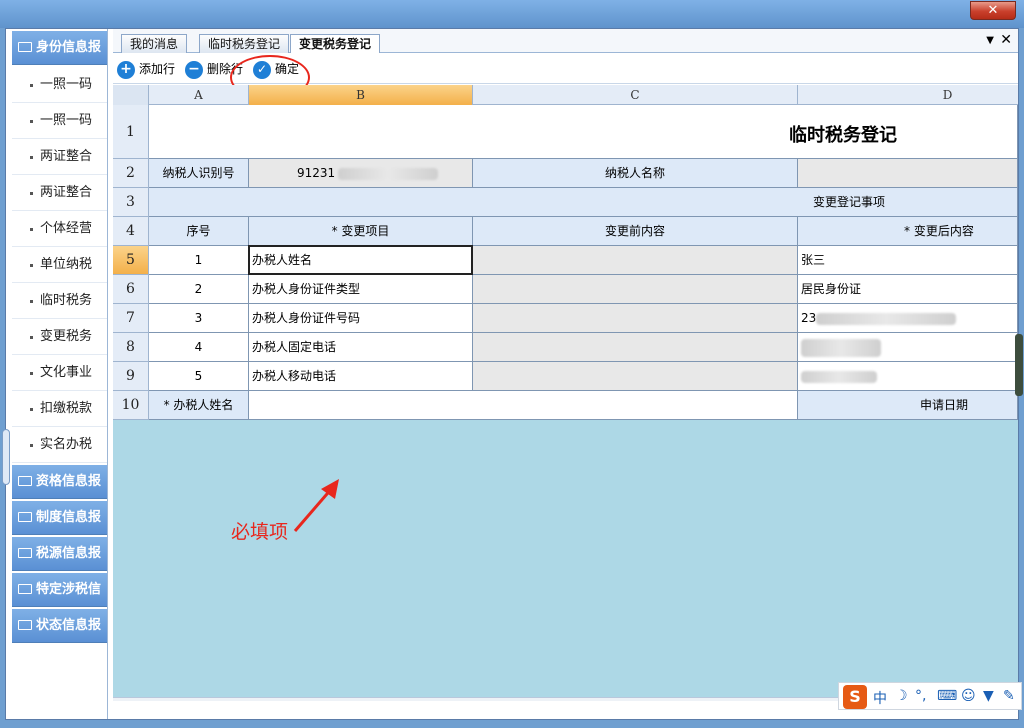 Image resolution: width=1024 pixels, height=728 pixels. Describe the element at coordinates (565, 76) in the screenshot. I see `toolbar: + 添加行 − 删除行 ✓ 确定` at that location.